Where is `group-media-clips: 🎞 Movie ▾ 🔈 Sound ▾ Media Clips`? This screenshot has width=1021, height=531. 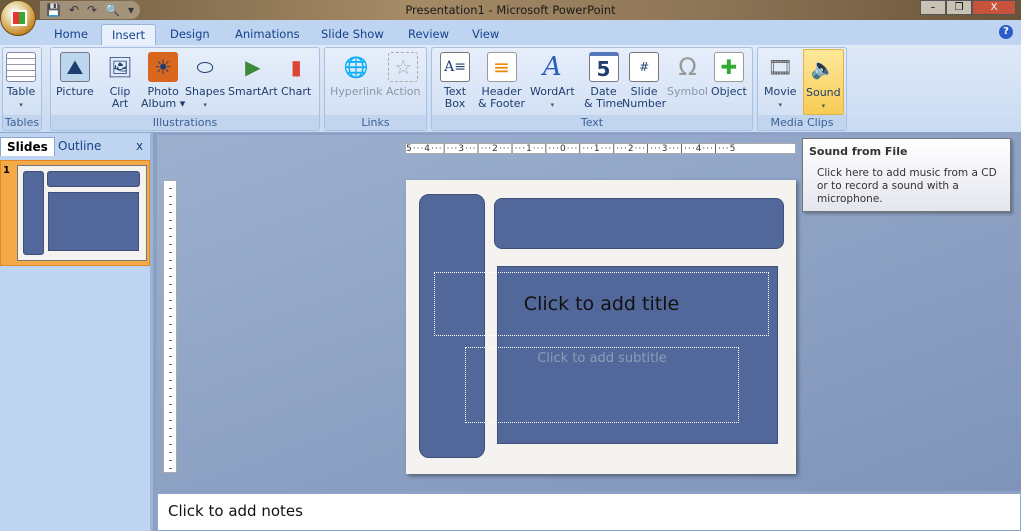
group-media-clips: 🎞 Movie ▾ 🔈 Sound ▾ Media Clips is located at coordinates (802, 89).